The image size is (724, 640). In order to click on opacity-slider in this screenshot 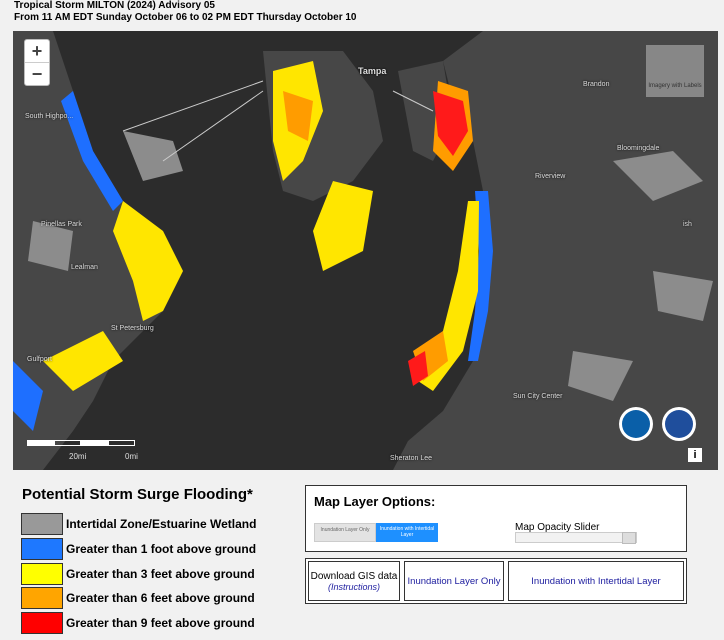, I will do `click(576, 538)`.